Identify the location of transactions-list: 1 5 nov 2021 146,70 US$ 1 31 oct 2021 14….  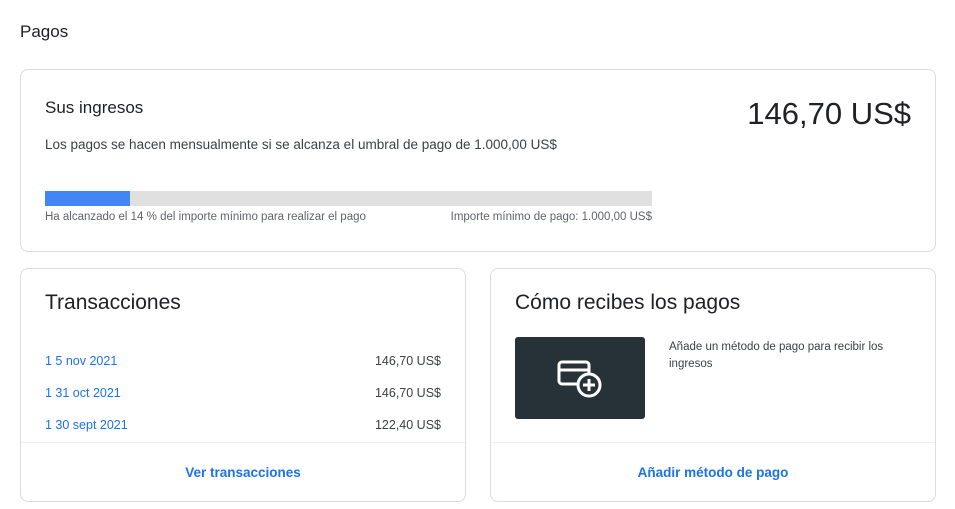
(243, 393).